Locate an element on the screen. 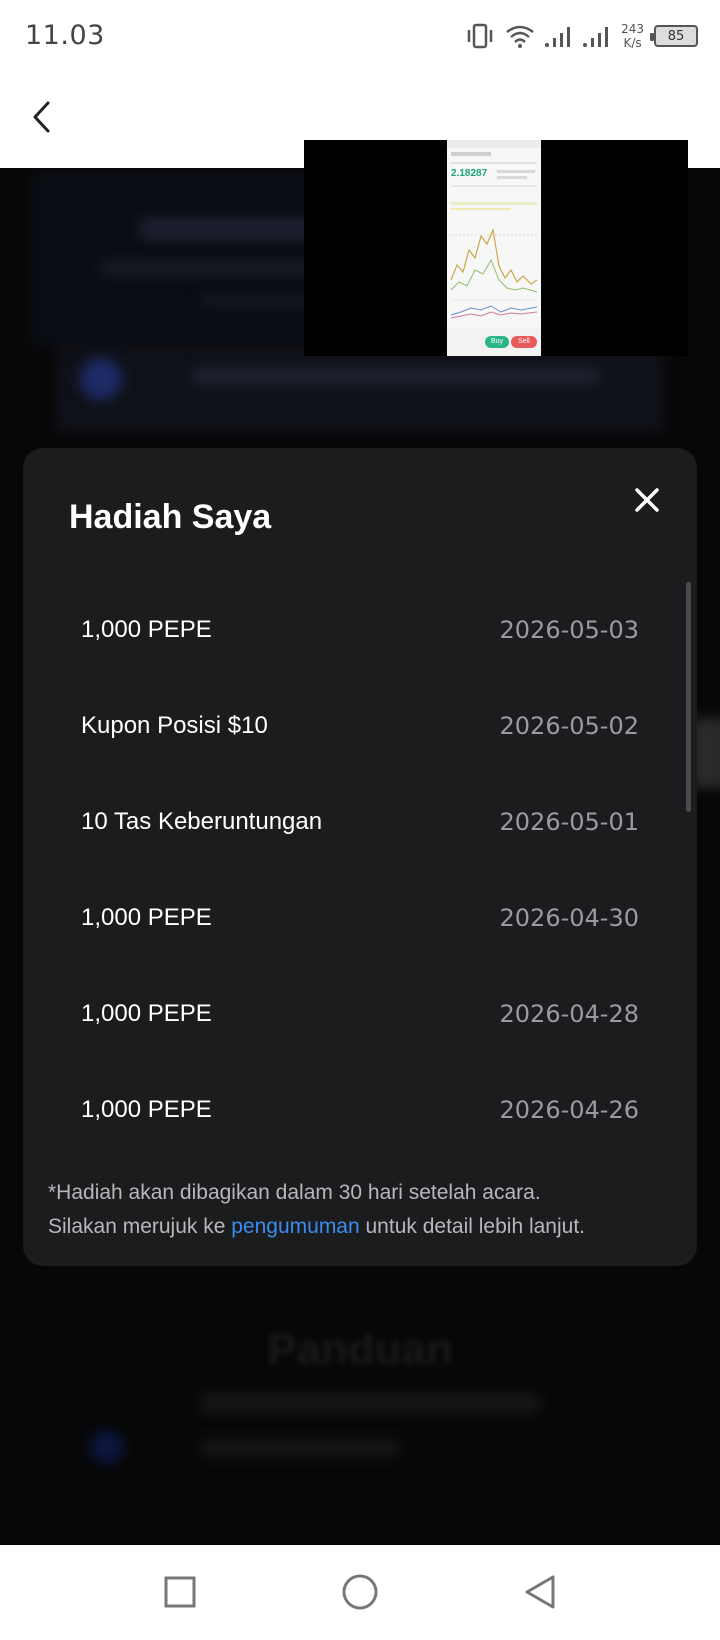 This screenshot has height=1640, width=720. reward-item: 1,000 PEPE 2026-04-26 is located at coordinates (360, 1110).